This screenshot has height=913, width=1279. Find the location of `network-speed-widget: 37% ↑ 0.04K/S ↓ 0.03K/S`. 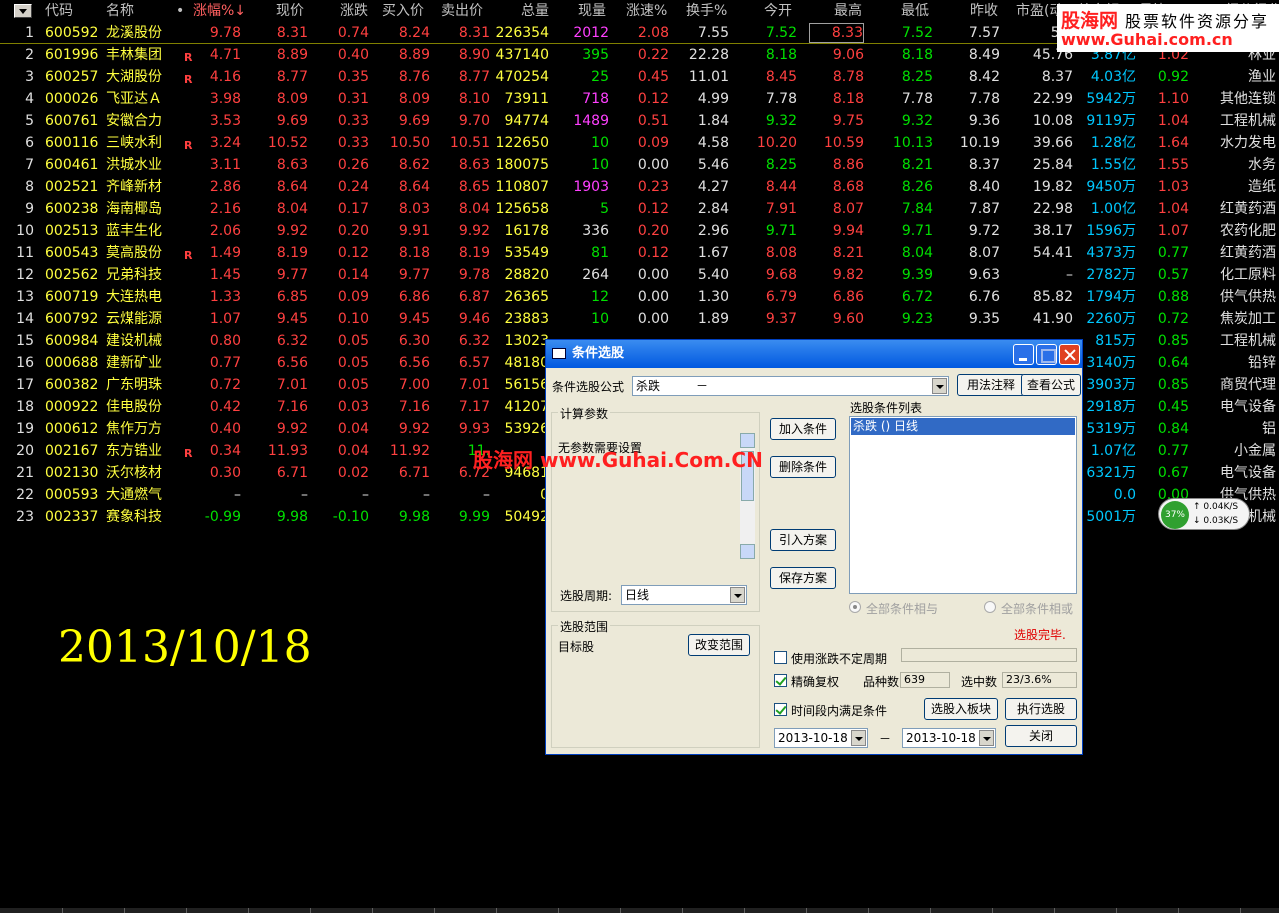

network-speed-widget: 37% ↑ 0.04K/S ↓ 0.03K/S is located at coordinates (1204, 514).